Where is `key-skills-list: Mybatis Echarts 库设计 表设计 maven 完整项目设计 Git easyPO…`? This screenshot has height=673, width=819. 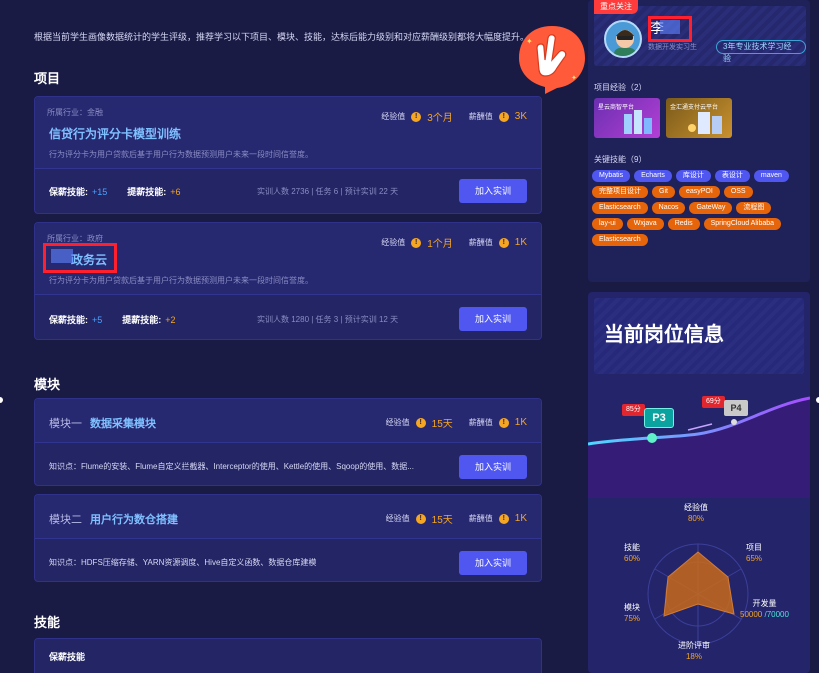
key-skills-list: Mybatis Echarts 库设计 表设计 maven 完整项目设计 Git easyPO… is located at coordinates (699, 208).